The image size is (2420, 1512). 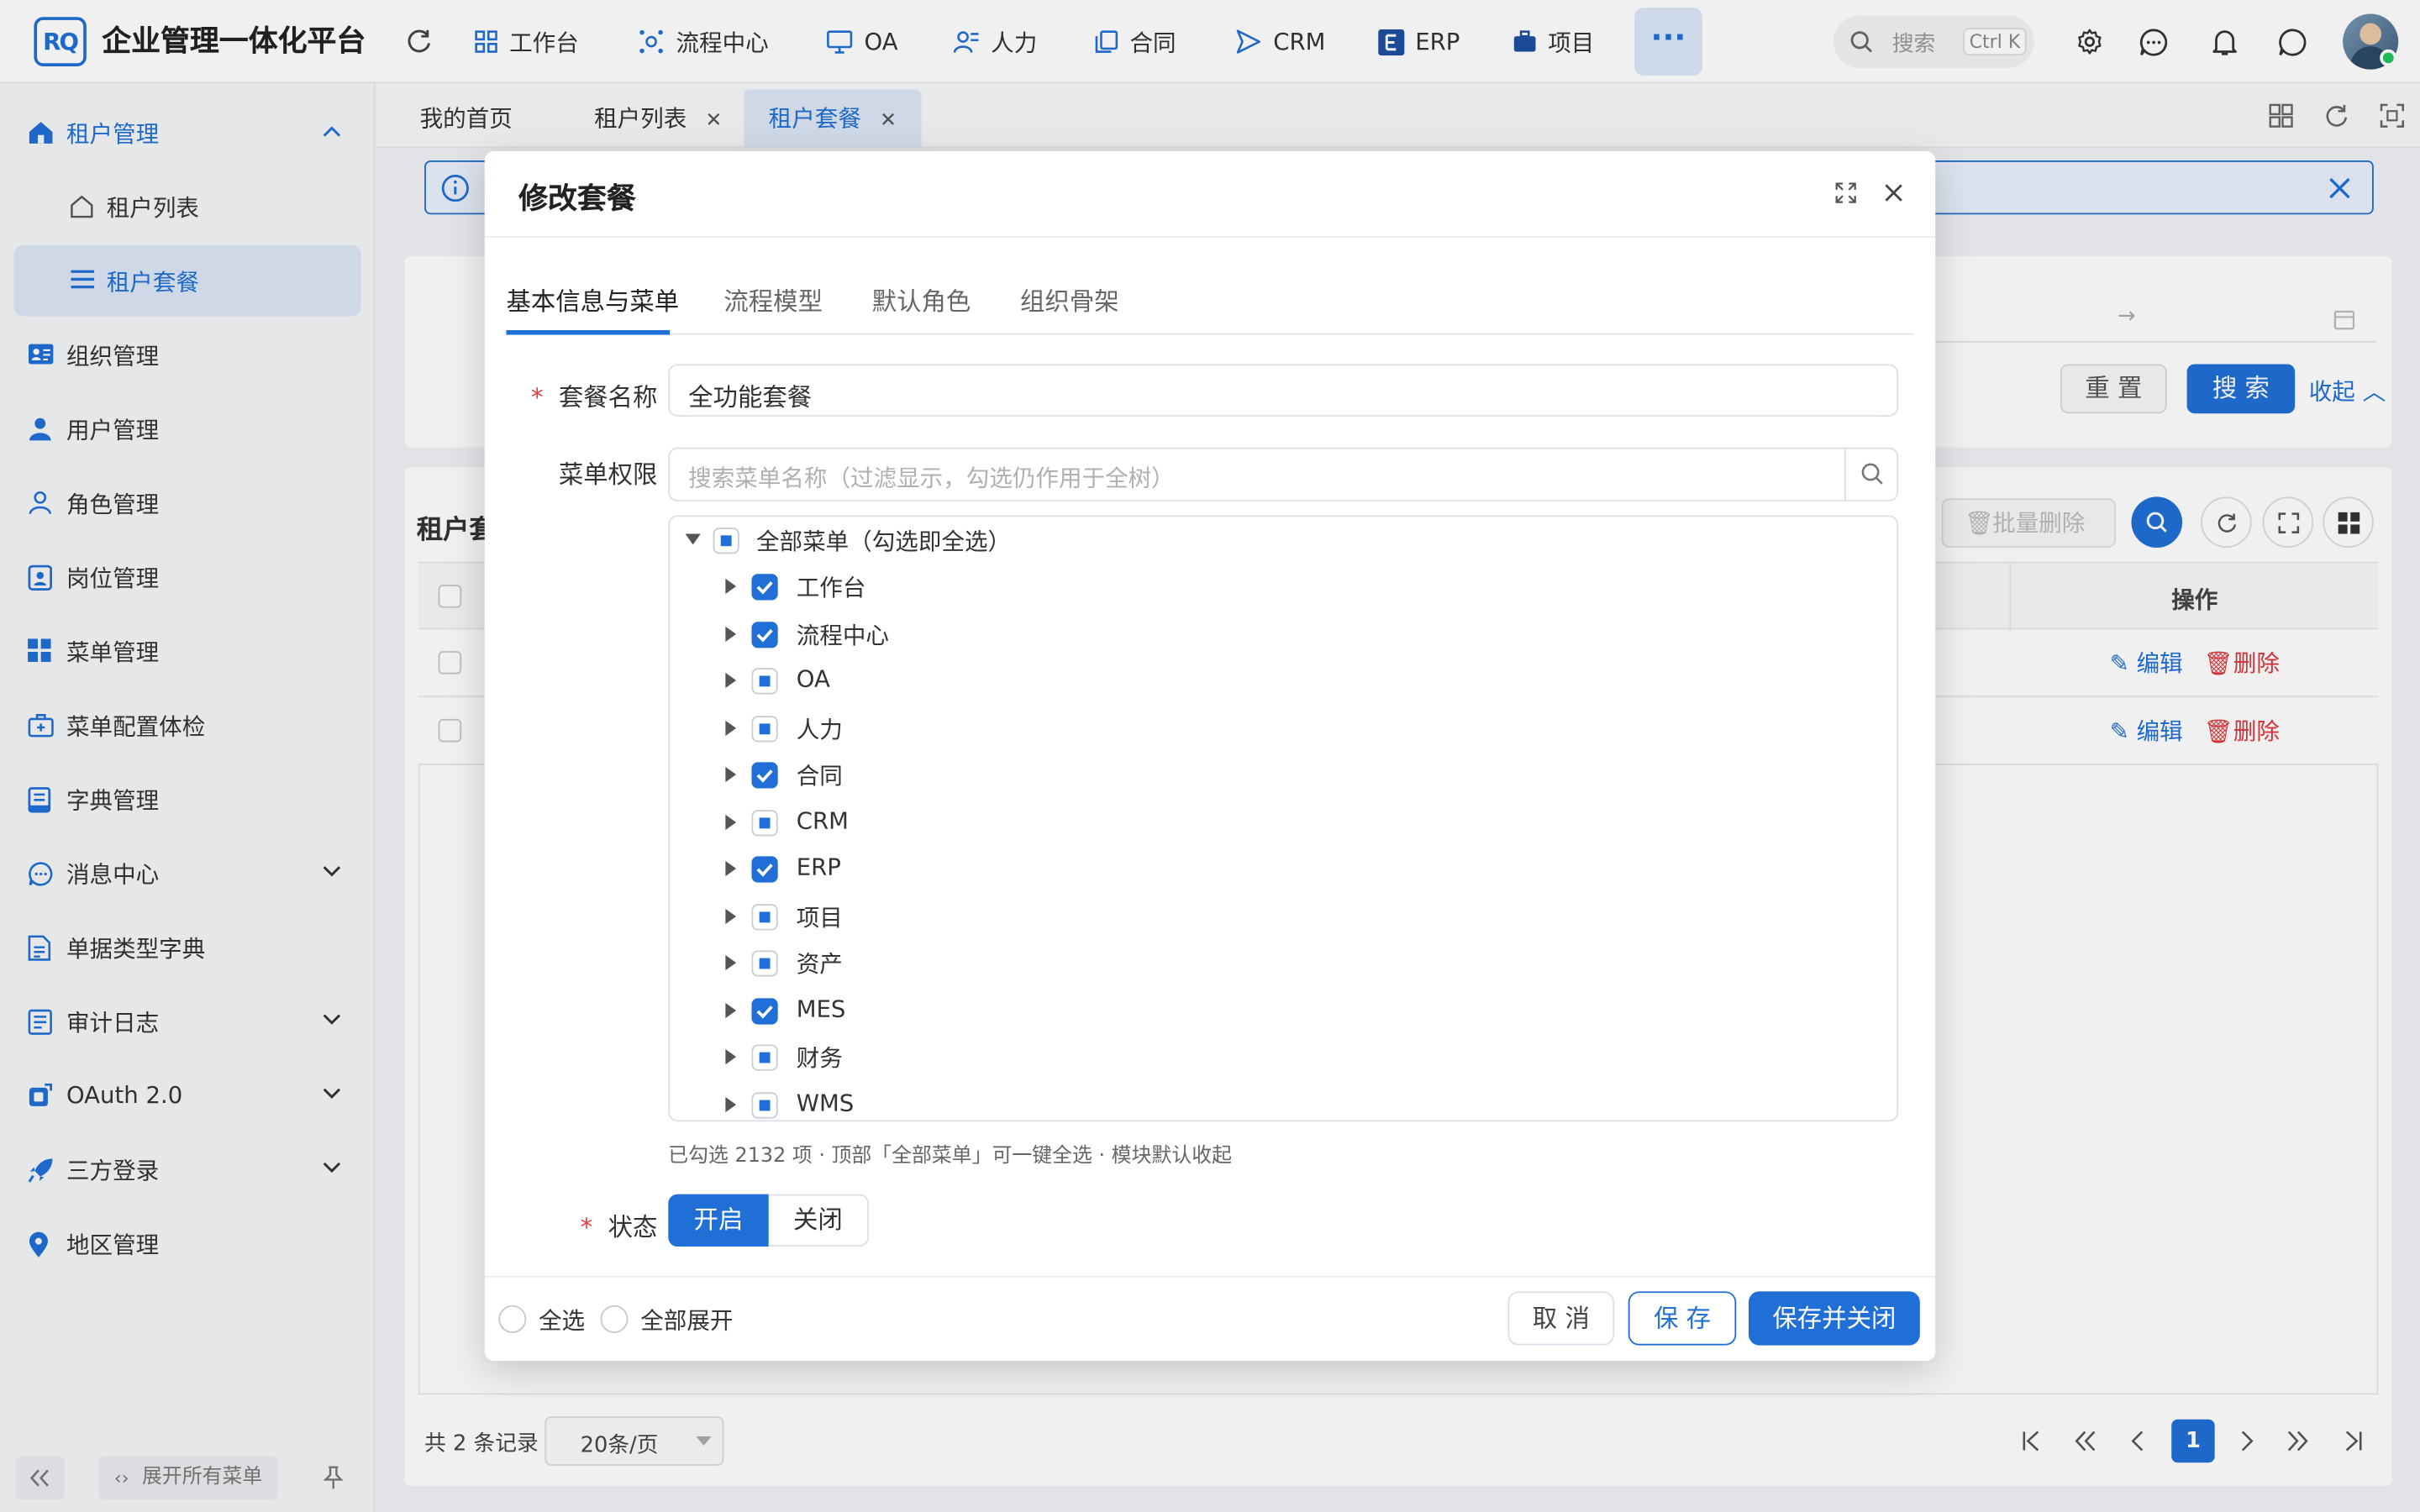 I want to click on tree-node-label: WMS, so click(x=825, y=1102).